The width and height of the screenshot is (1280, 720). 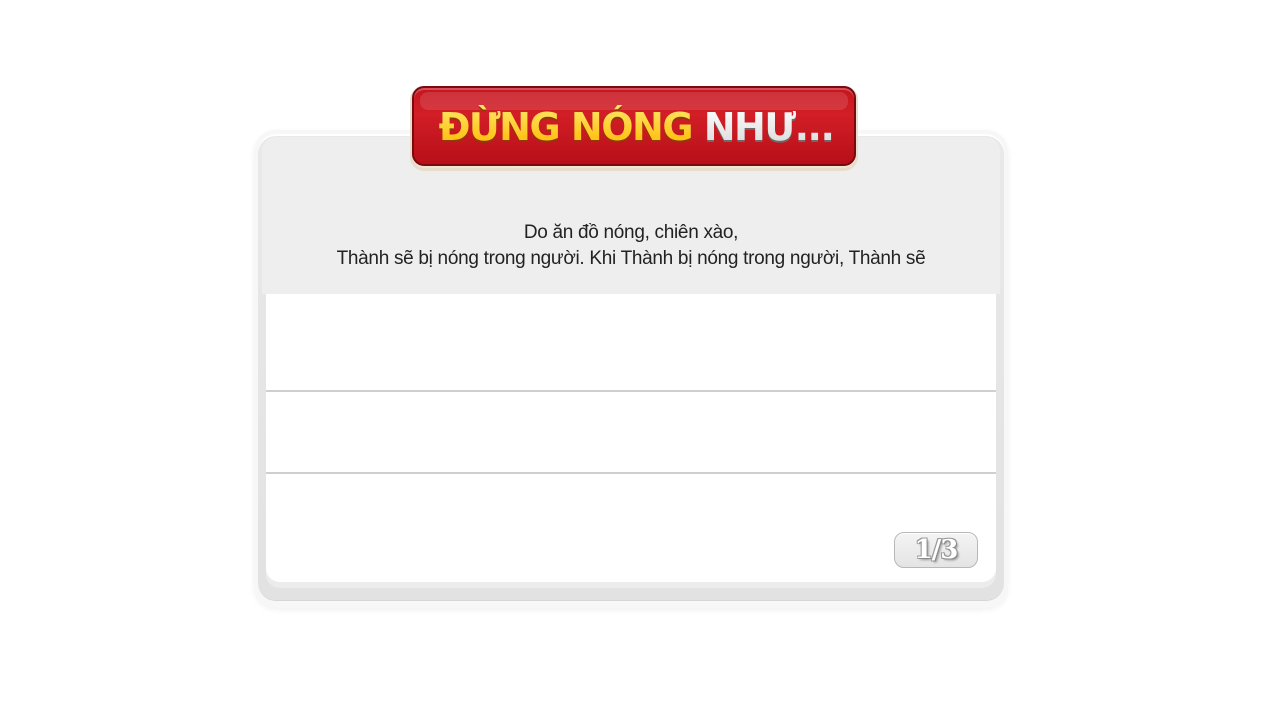 I want to click on question-counter: 1/3, so click(x=936, y=550).